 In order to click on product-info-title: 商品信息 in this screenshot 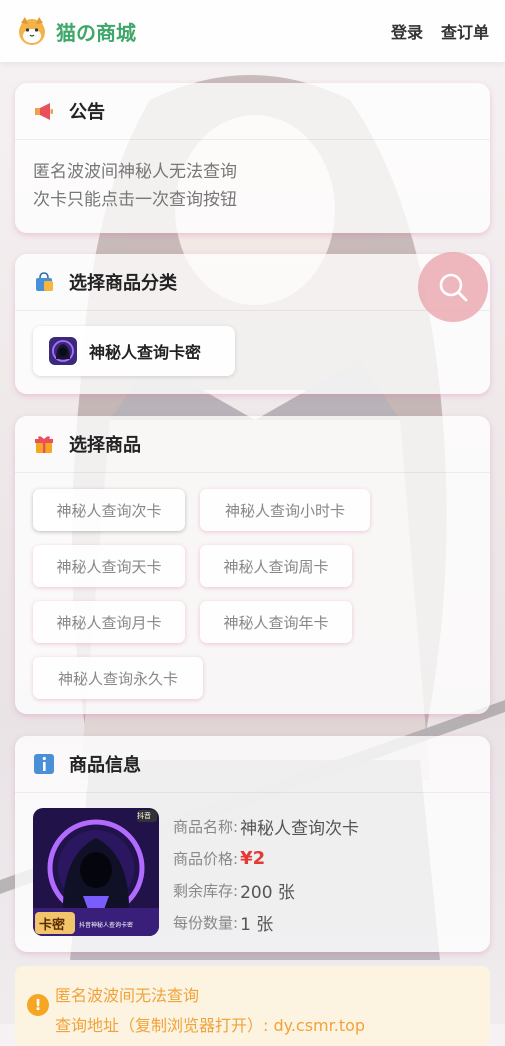, I will do `click(105, 765)`.